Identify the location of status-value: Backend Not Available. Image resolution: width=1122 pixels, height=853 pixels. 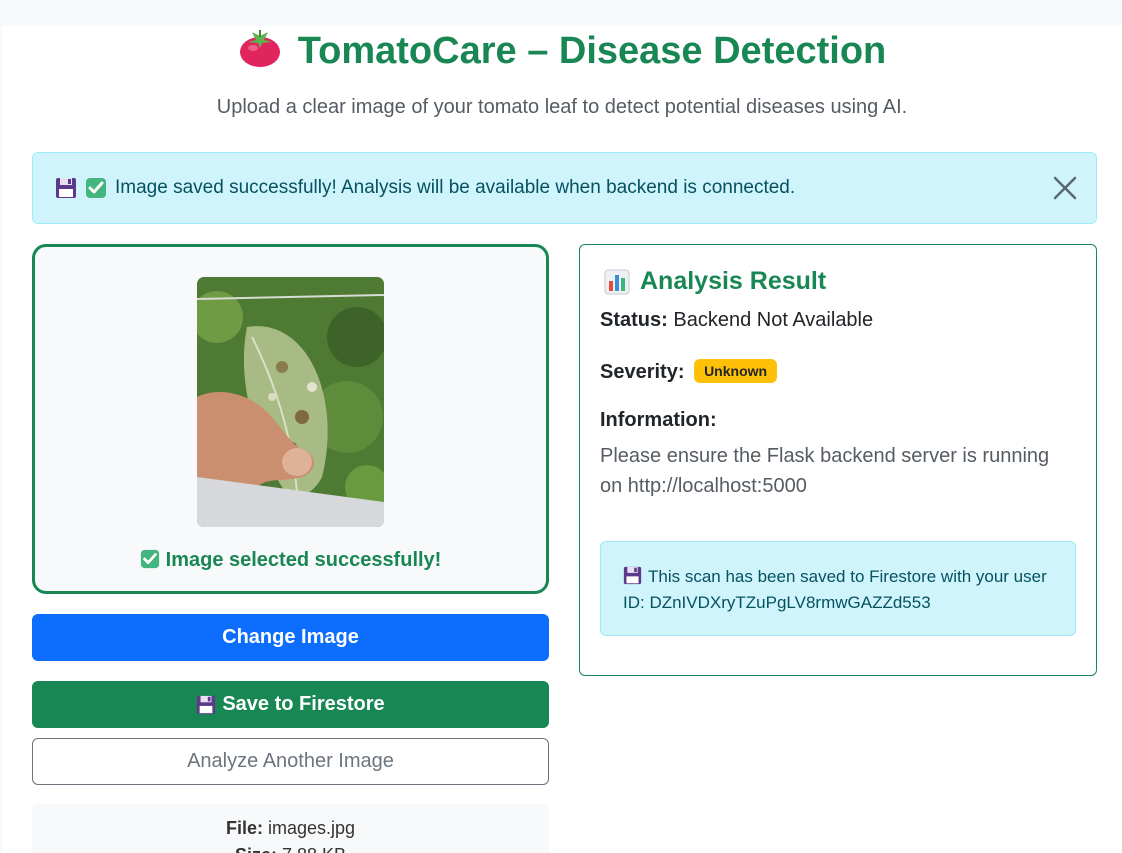
(773, 320).